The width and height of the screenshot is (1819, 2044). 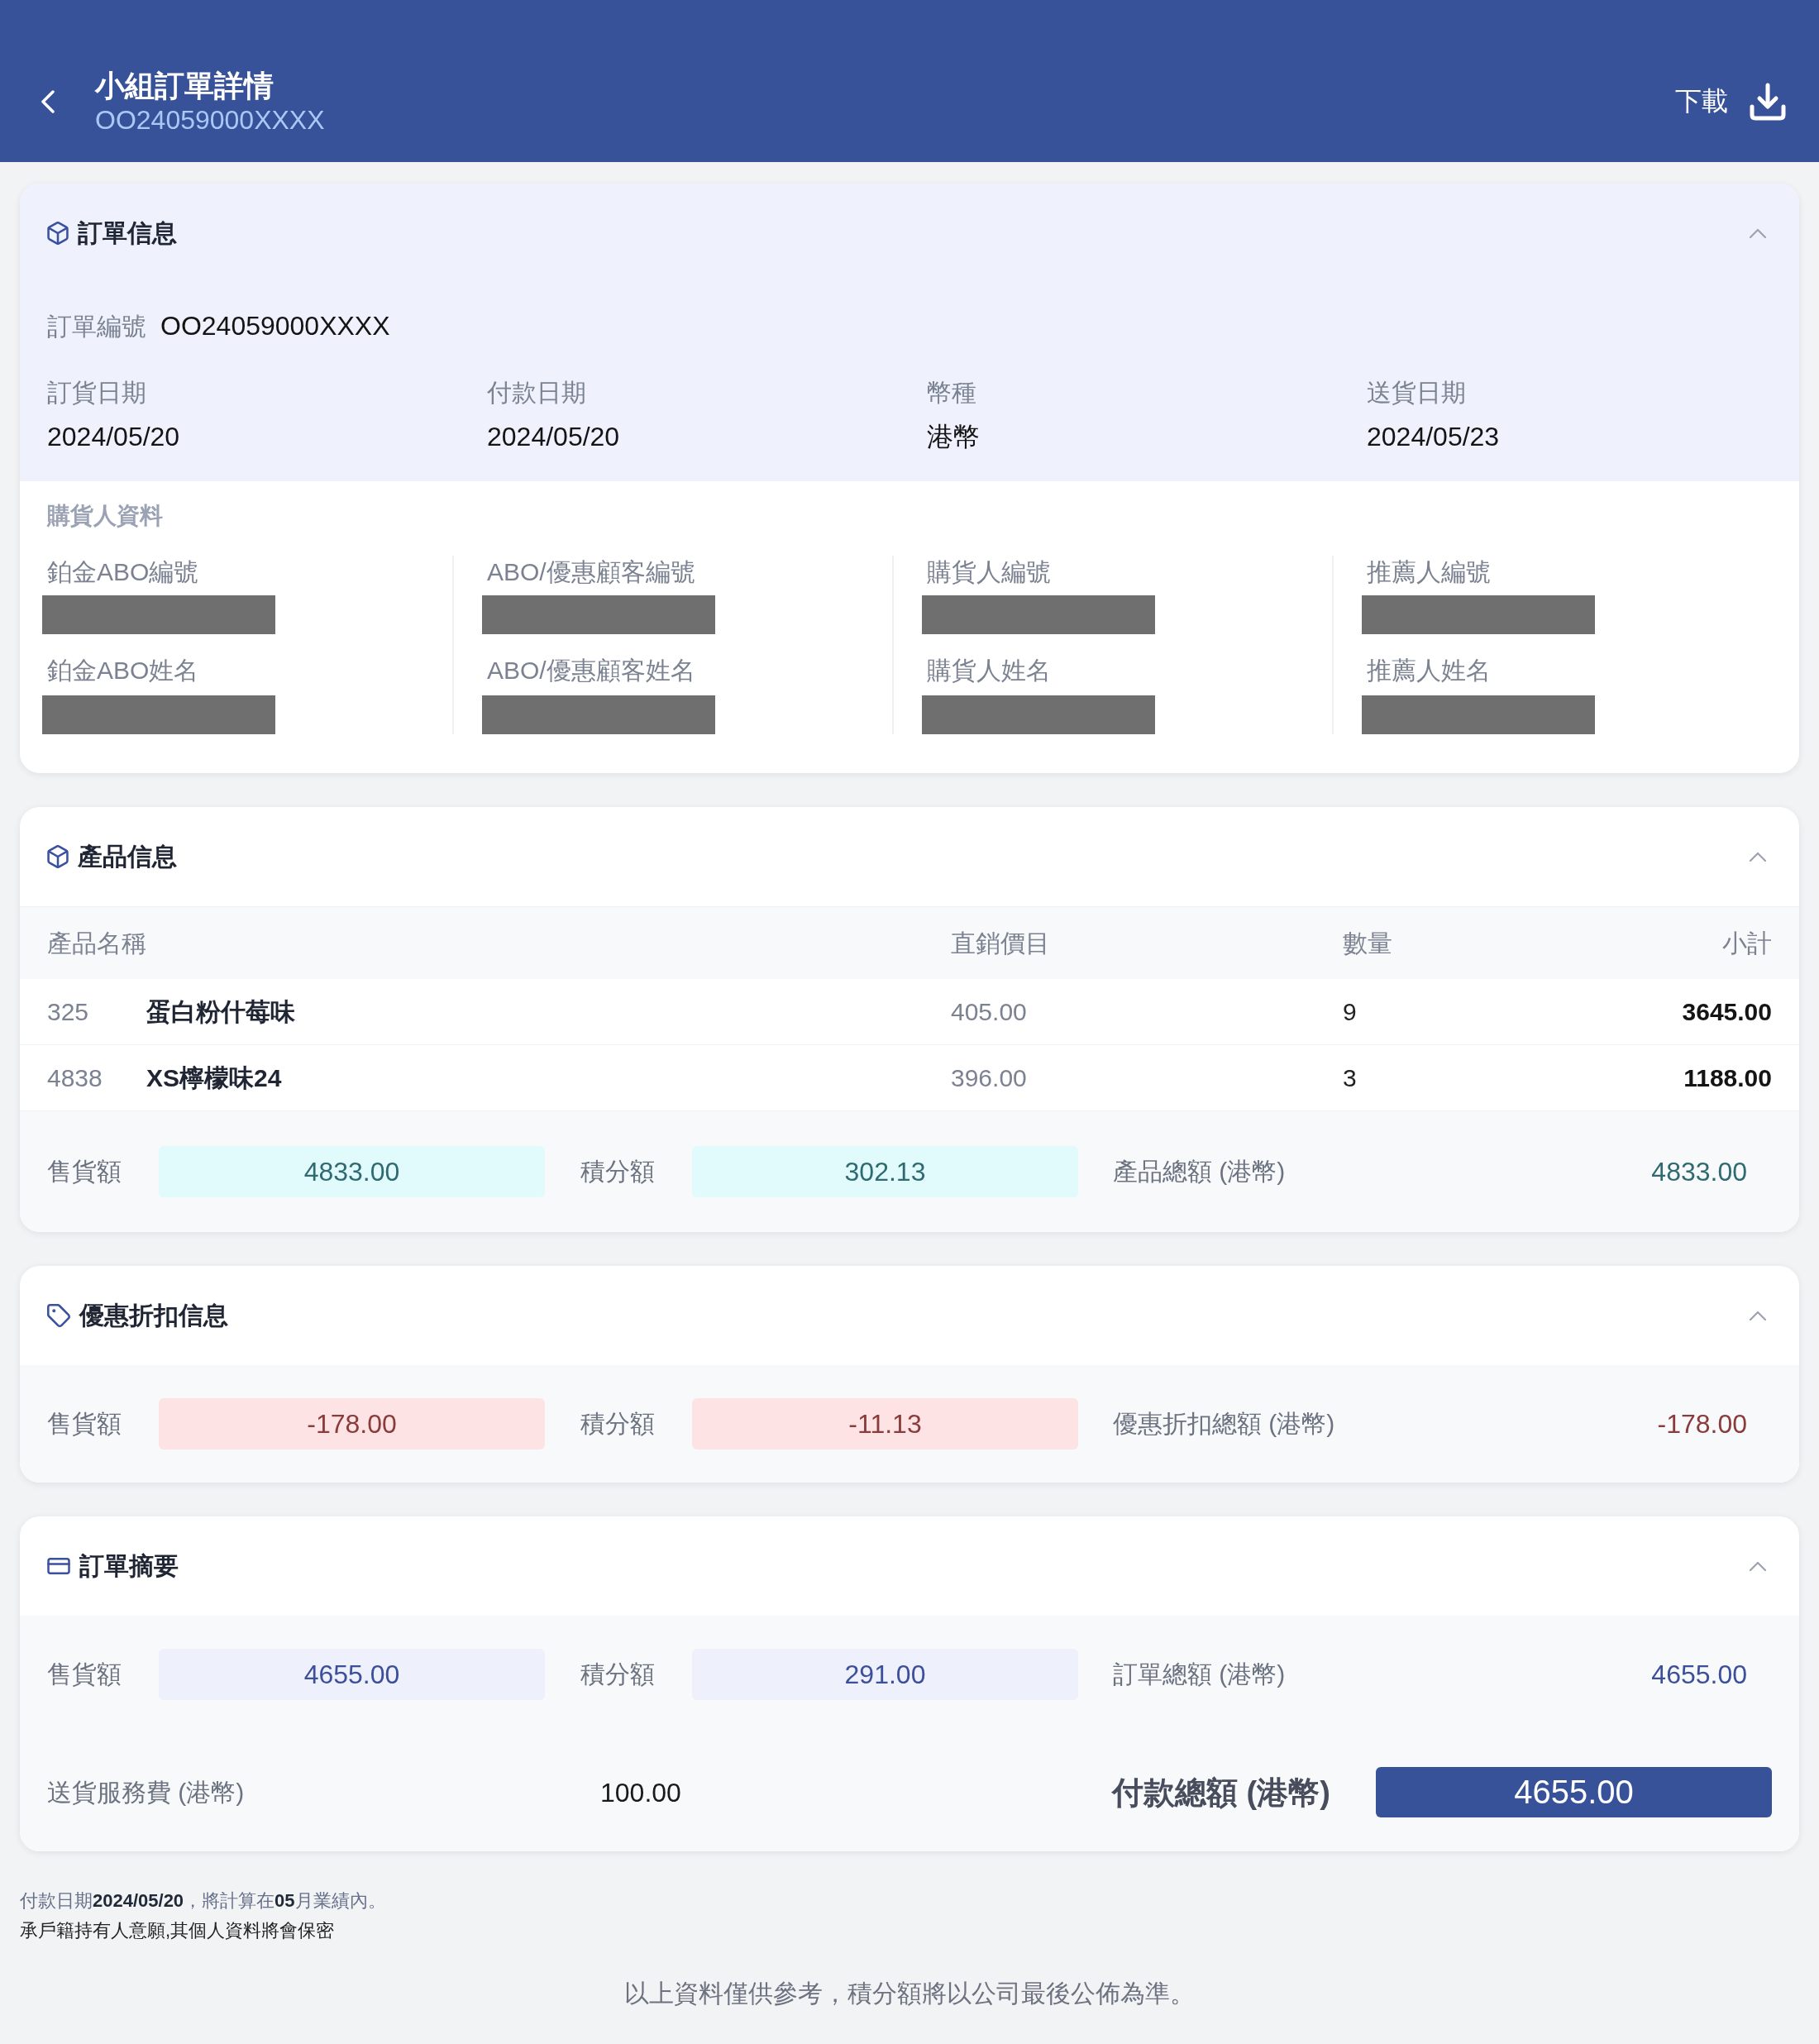 I want to click on footnote: 付款日期2024/05/20，將計算在05月業績內。, so click(x=203, y=1901).